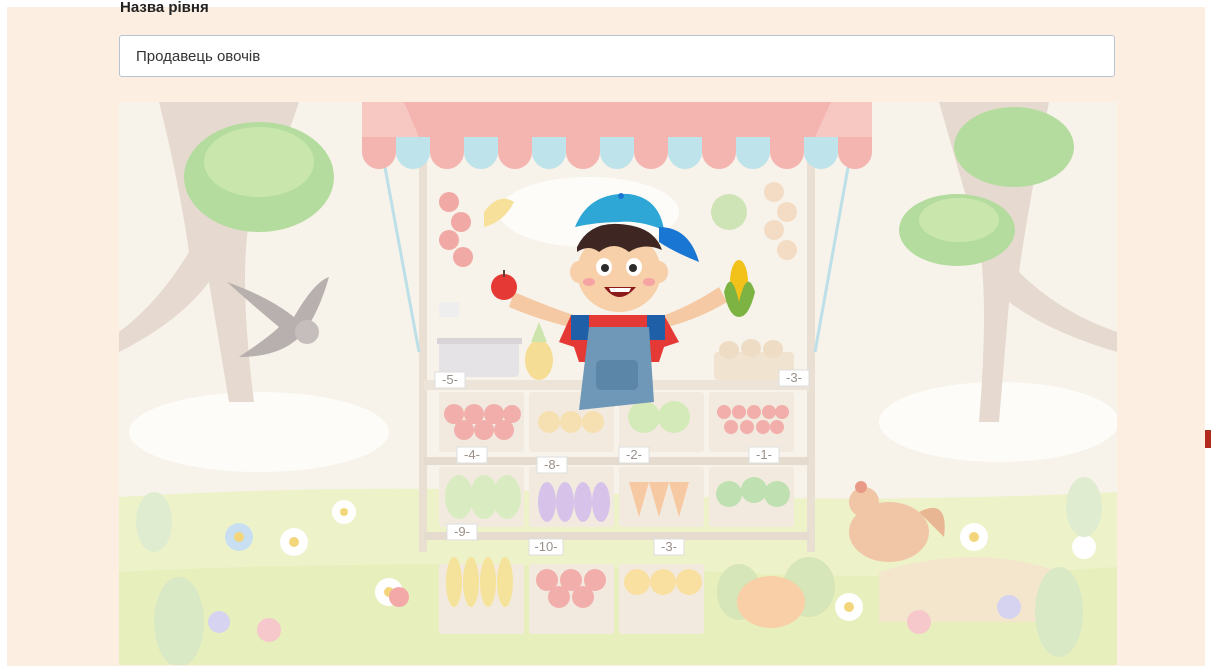 The width and height of the screenshot is (1211, 666). What do you see at coordinates (472, 454) in the screenshot?
I see `price-tag: -4-` at bounding box center [472, 454].